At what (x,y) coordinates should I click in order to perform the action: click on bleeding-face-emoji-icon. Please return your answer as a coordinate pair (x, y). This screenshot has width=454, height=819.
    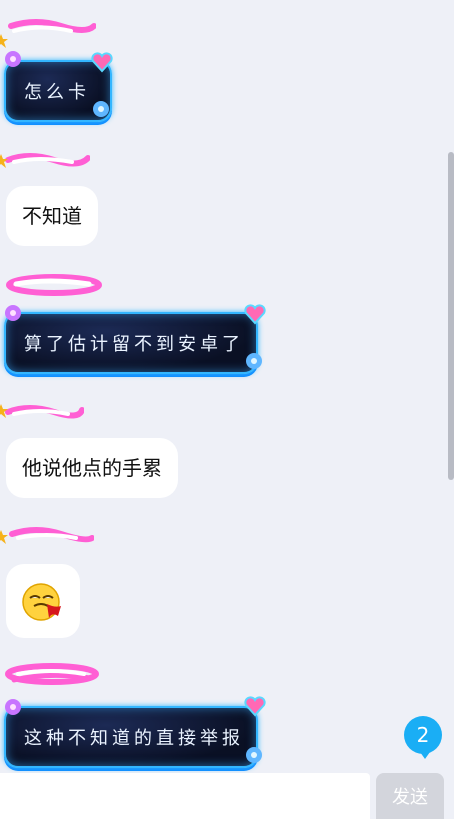
    Looking at the image, I should click on (41, 602).